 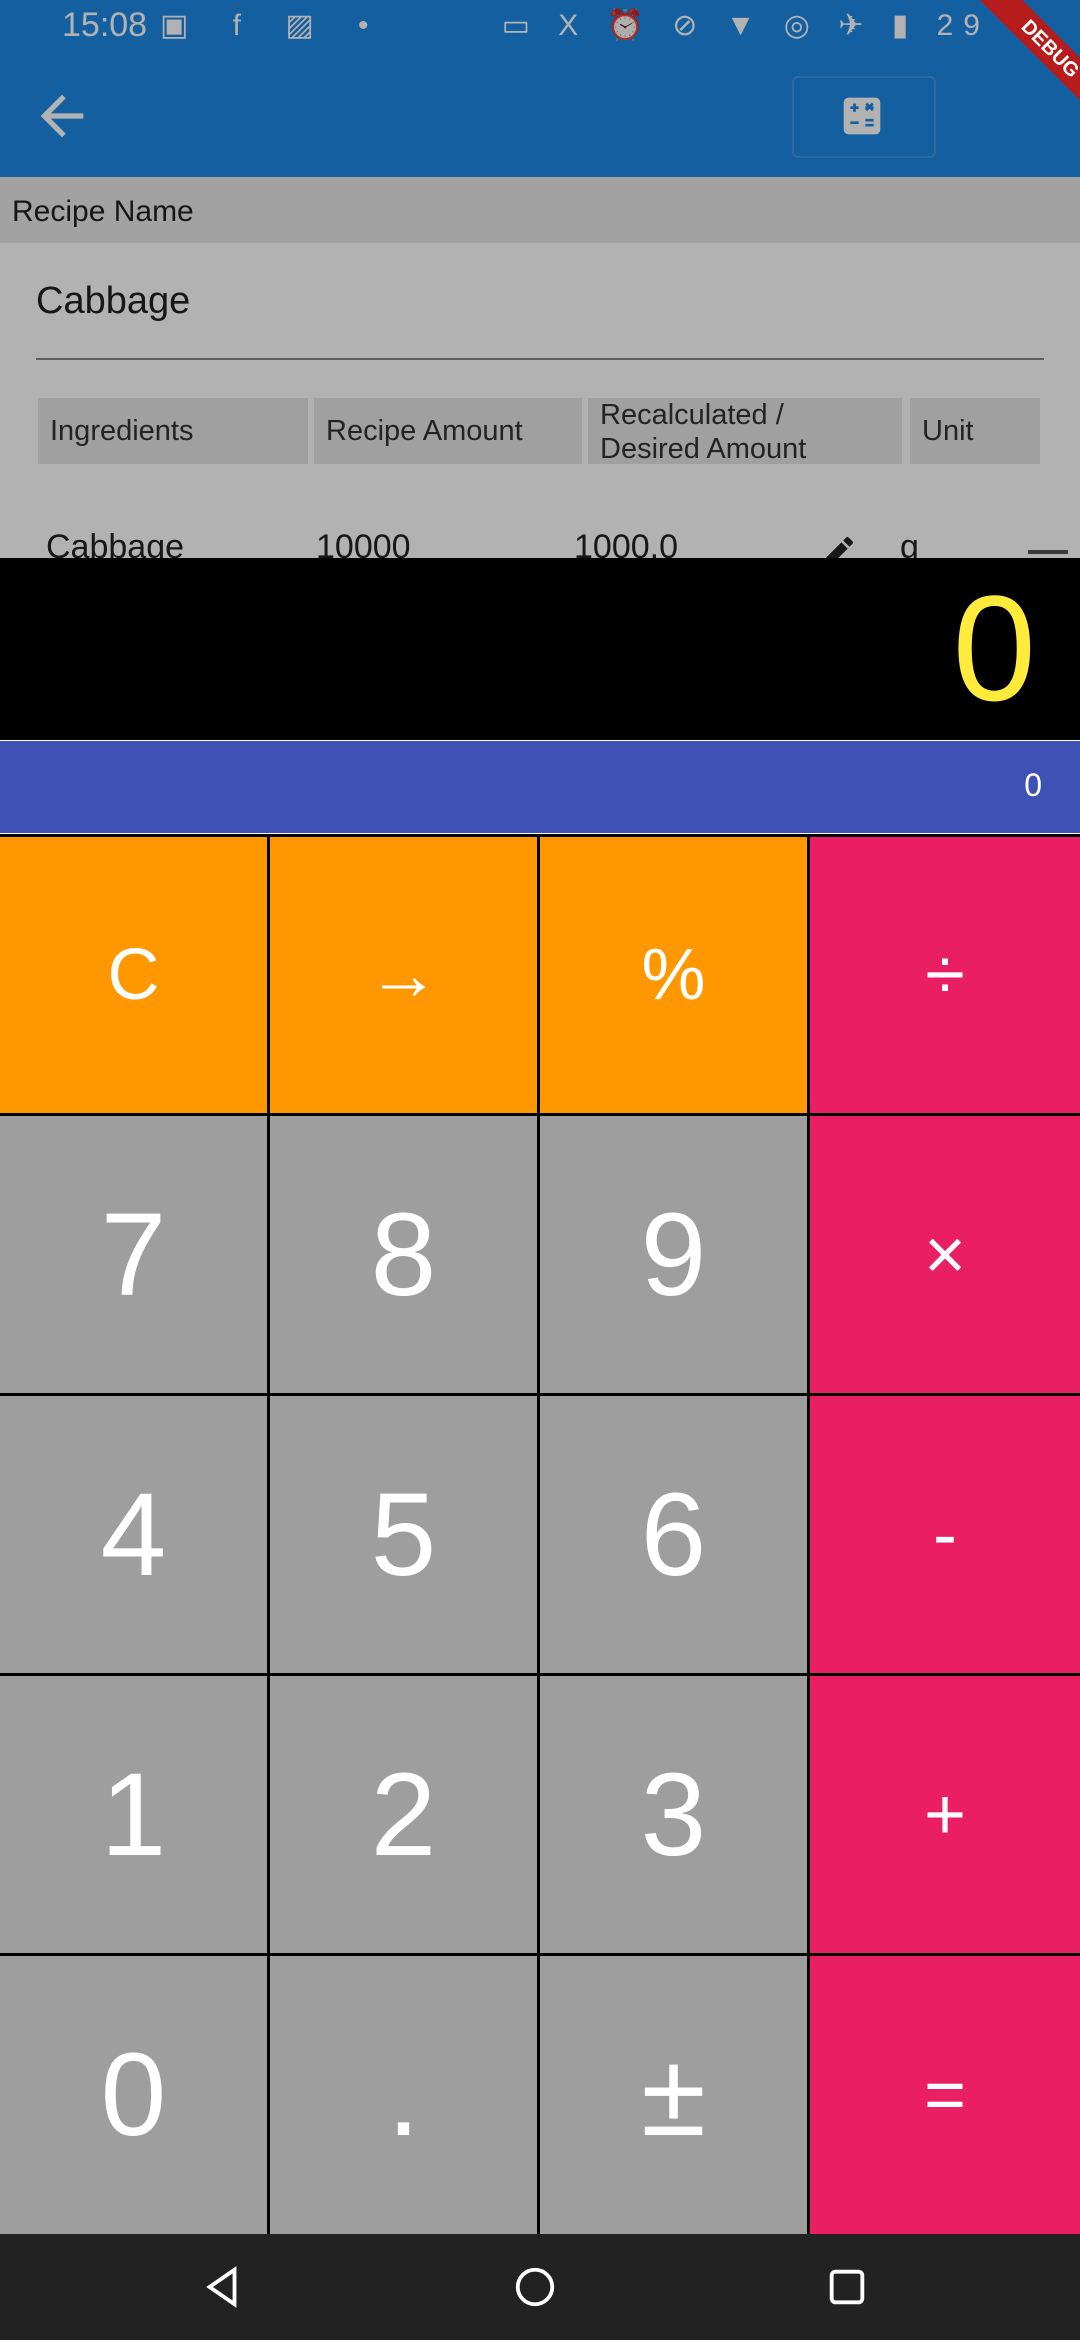 I want to click on backspace-button: →, so click(x=403, y=975).